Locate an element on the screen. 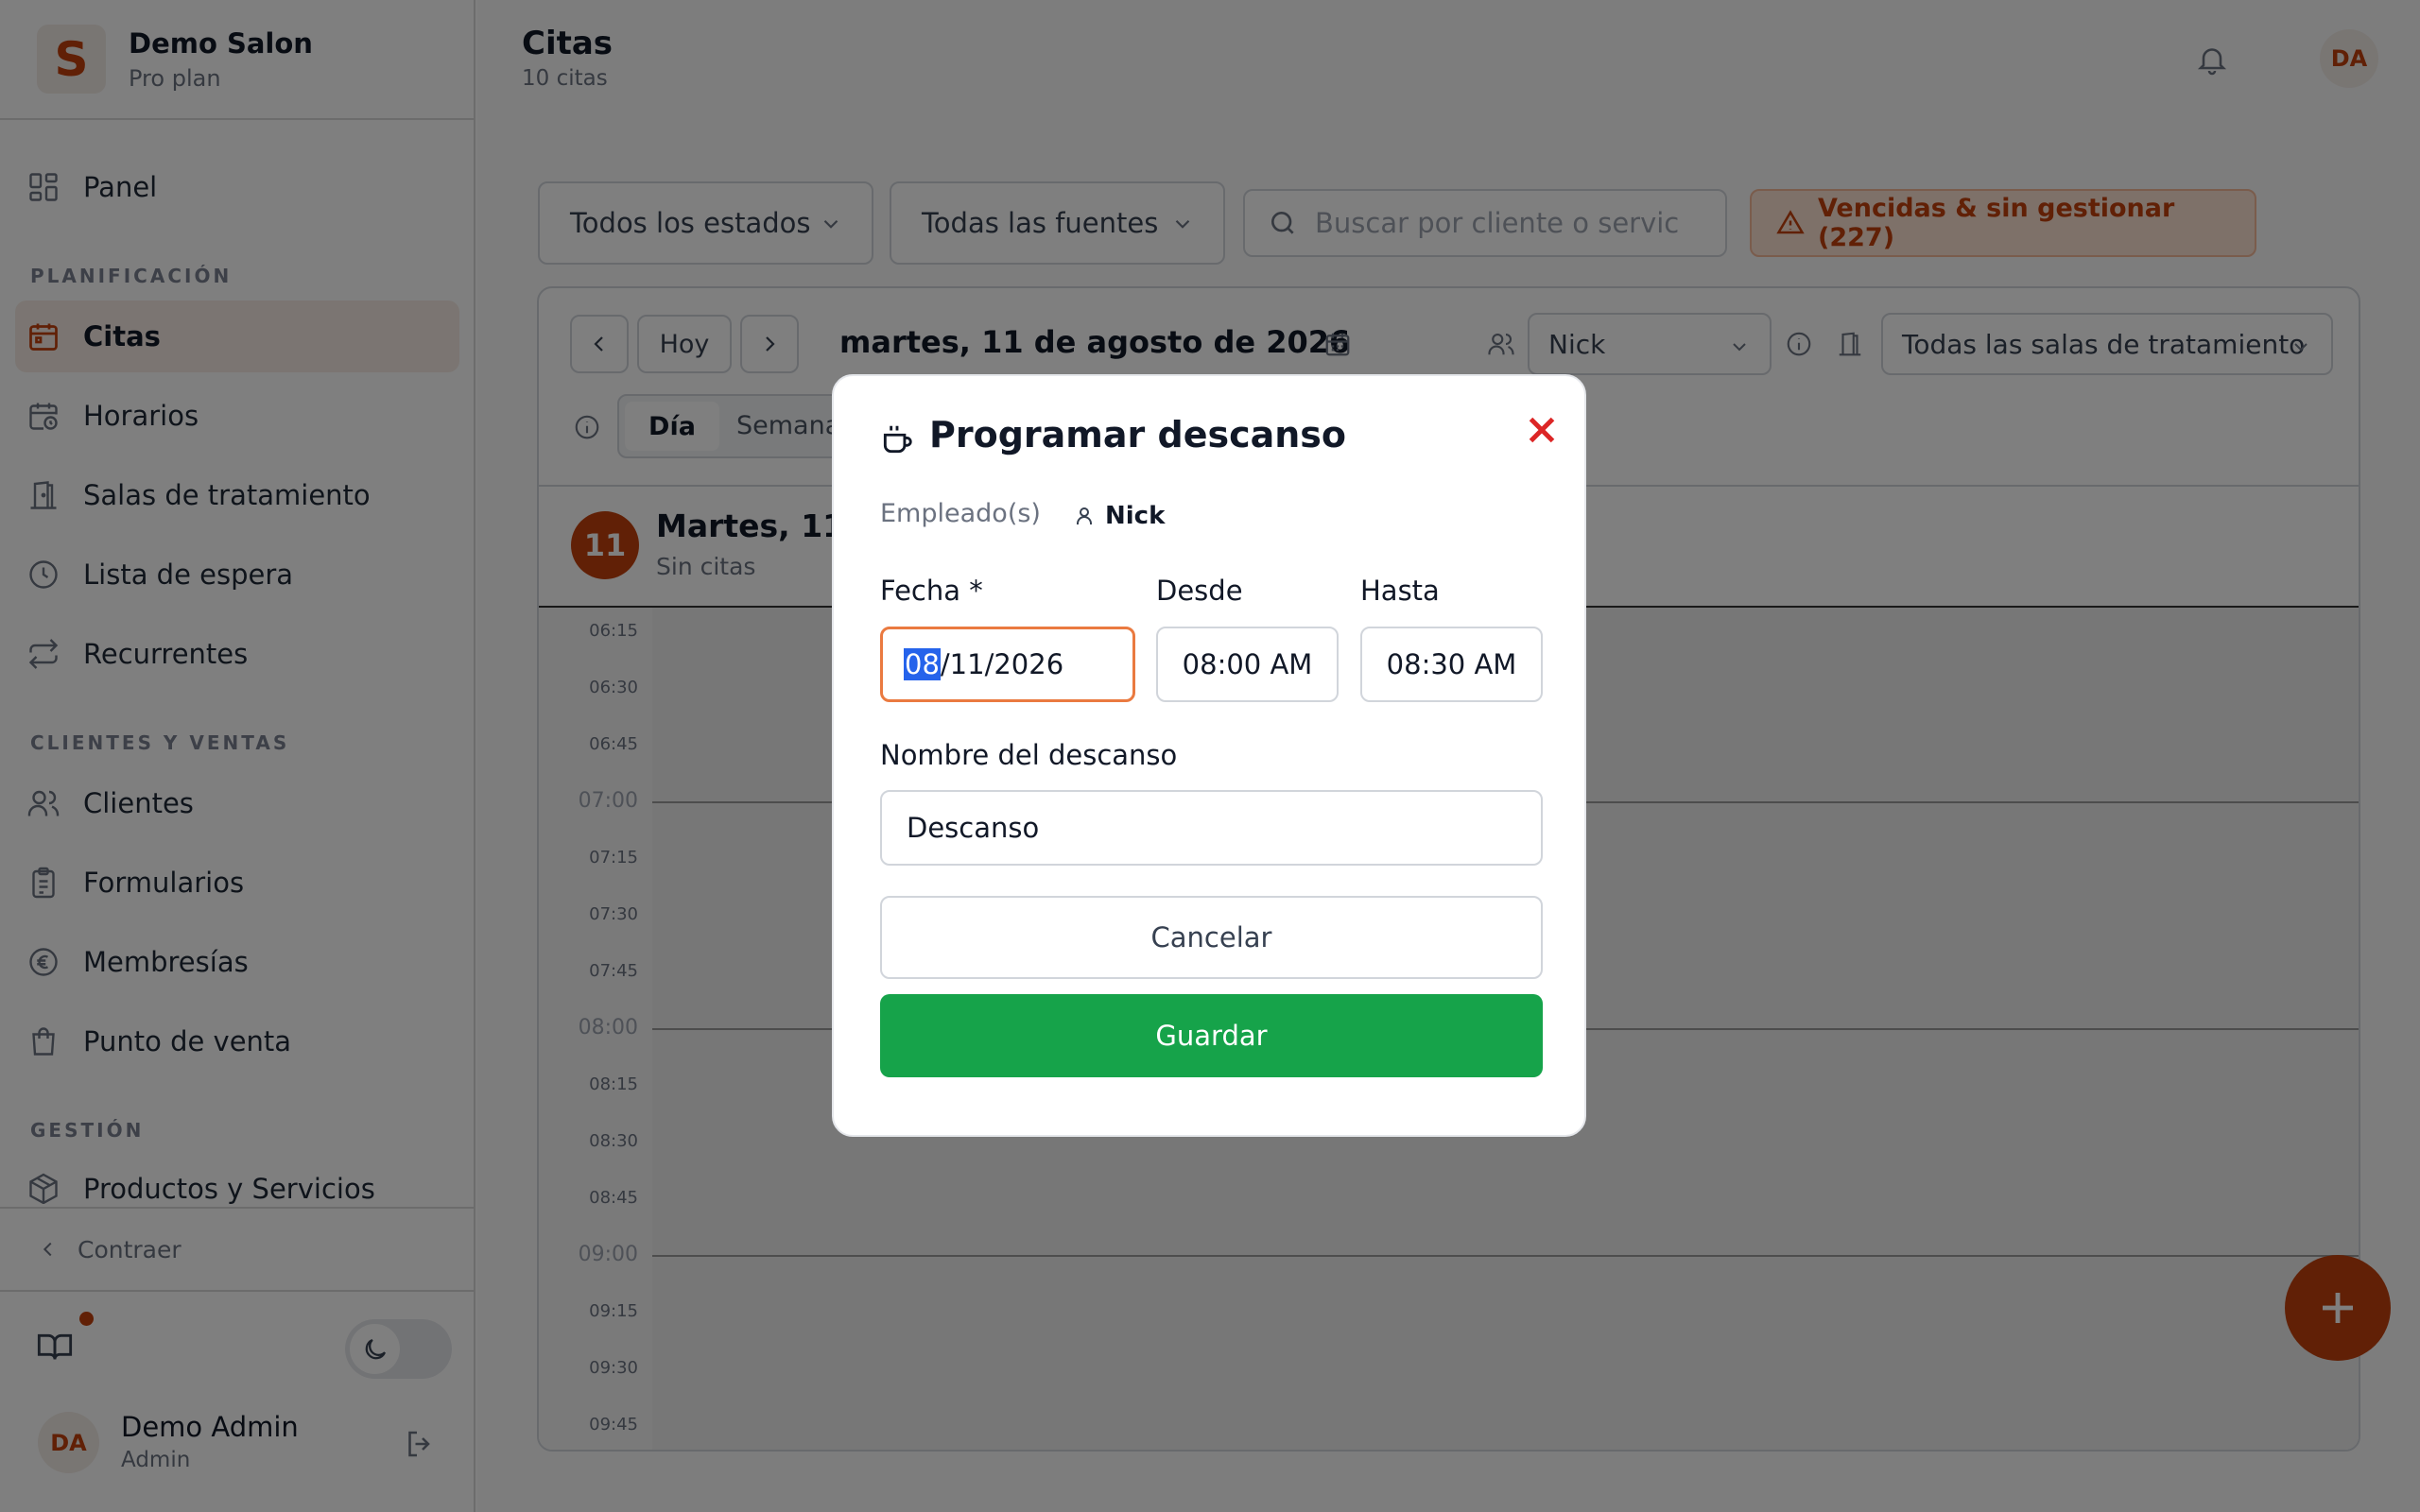 The height and width of the screenshot is (1512, 2420). cancel-button: Cancelar is located at coordinates (1211, 937).